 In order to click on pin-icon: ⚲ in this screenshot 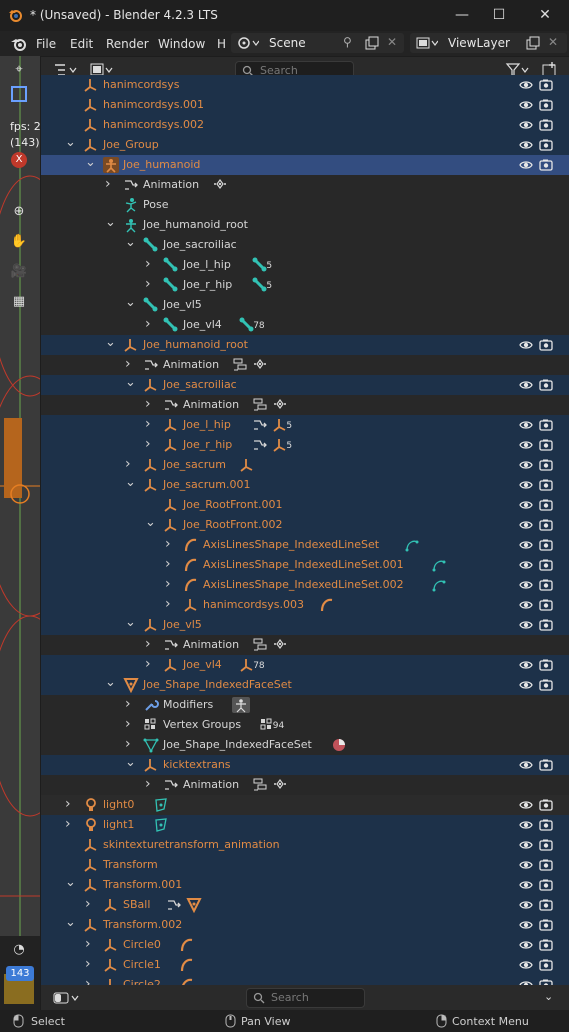, I will do `click(347, 42)`.